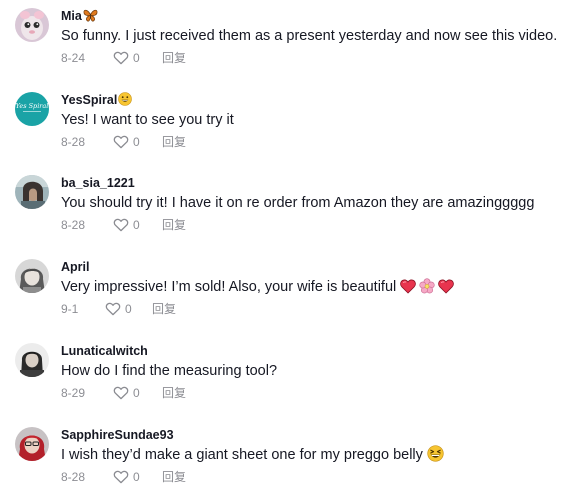 Image resolution: width=577 pixels, height=489 pixels. Describe the element at coordinates (32, 106) in the screenshot. I see `avatar-logo-text: Yes Spiral` at that location.